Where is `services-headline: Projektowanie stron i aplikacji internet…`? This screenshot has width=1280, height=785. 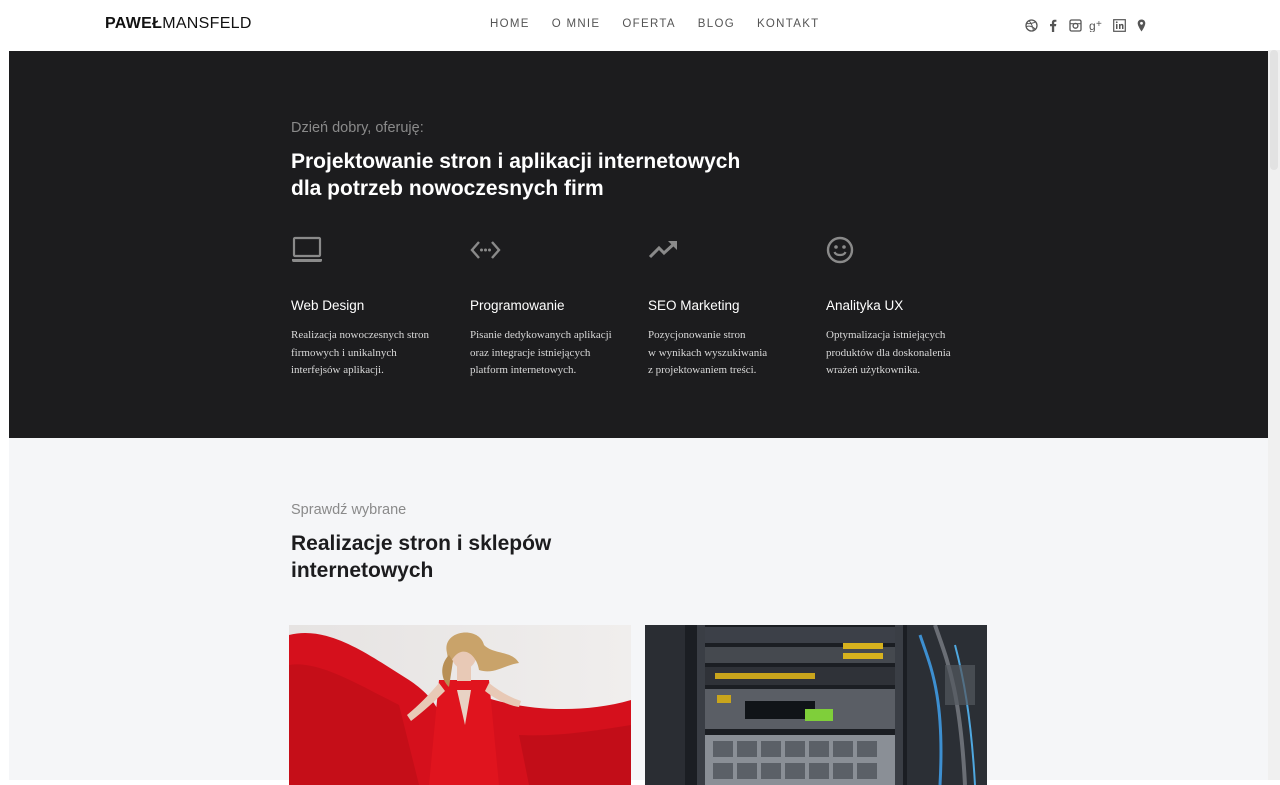
services-headline: Projektowanie stron i aplikacji internet… is located at coordinates (515, 175).